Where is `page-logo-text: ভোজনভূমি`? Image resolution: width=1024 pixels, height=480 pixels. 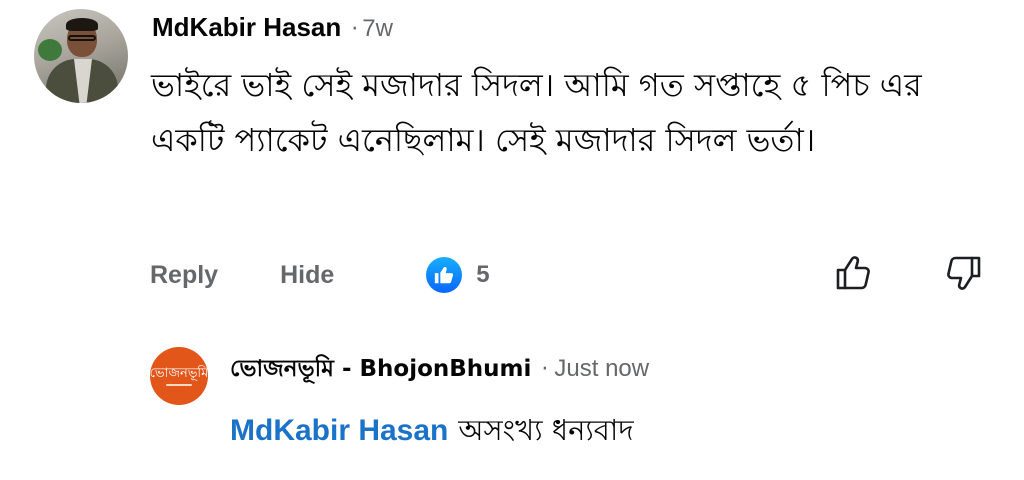 page-logo-text: ভোজনভূমি is located at coordinates (179, 373).